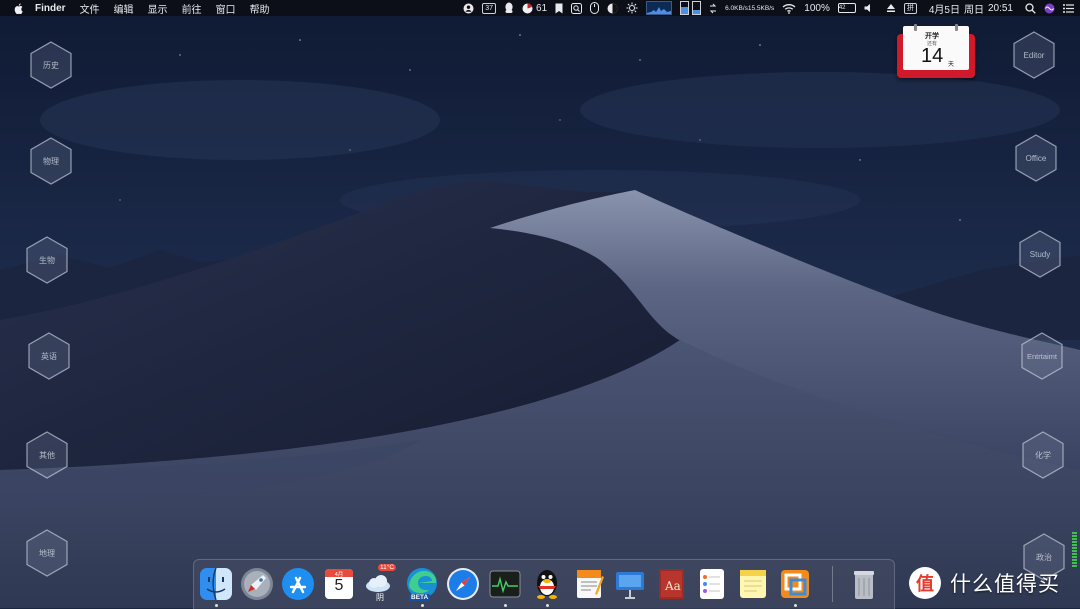 The image size is (1080, 609). I want to click on notes-icon, so click(753, 584).